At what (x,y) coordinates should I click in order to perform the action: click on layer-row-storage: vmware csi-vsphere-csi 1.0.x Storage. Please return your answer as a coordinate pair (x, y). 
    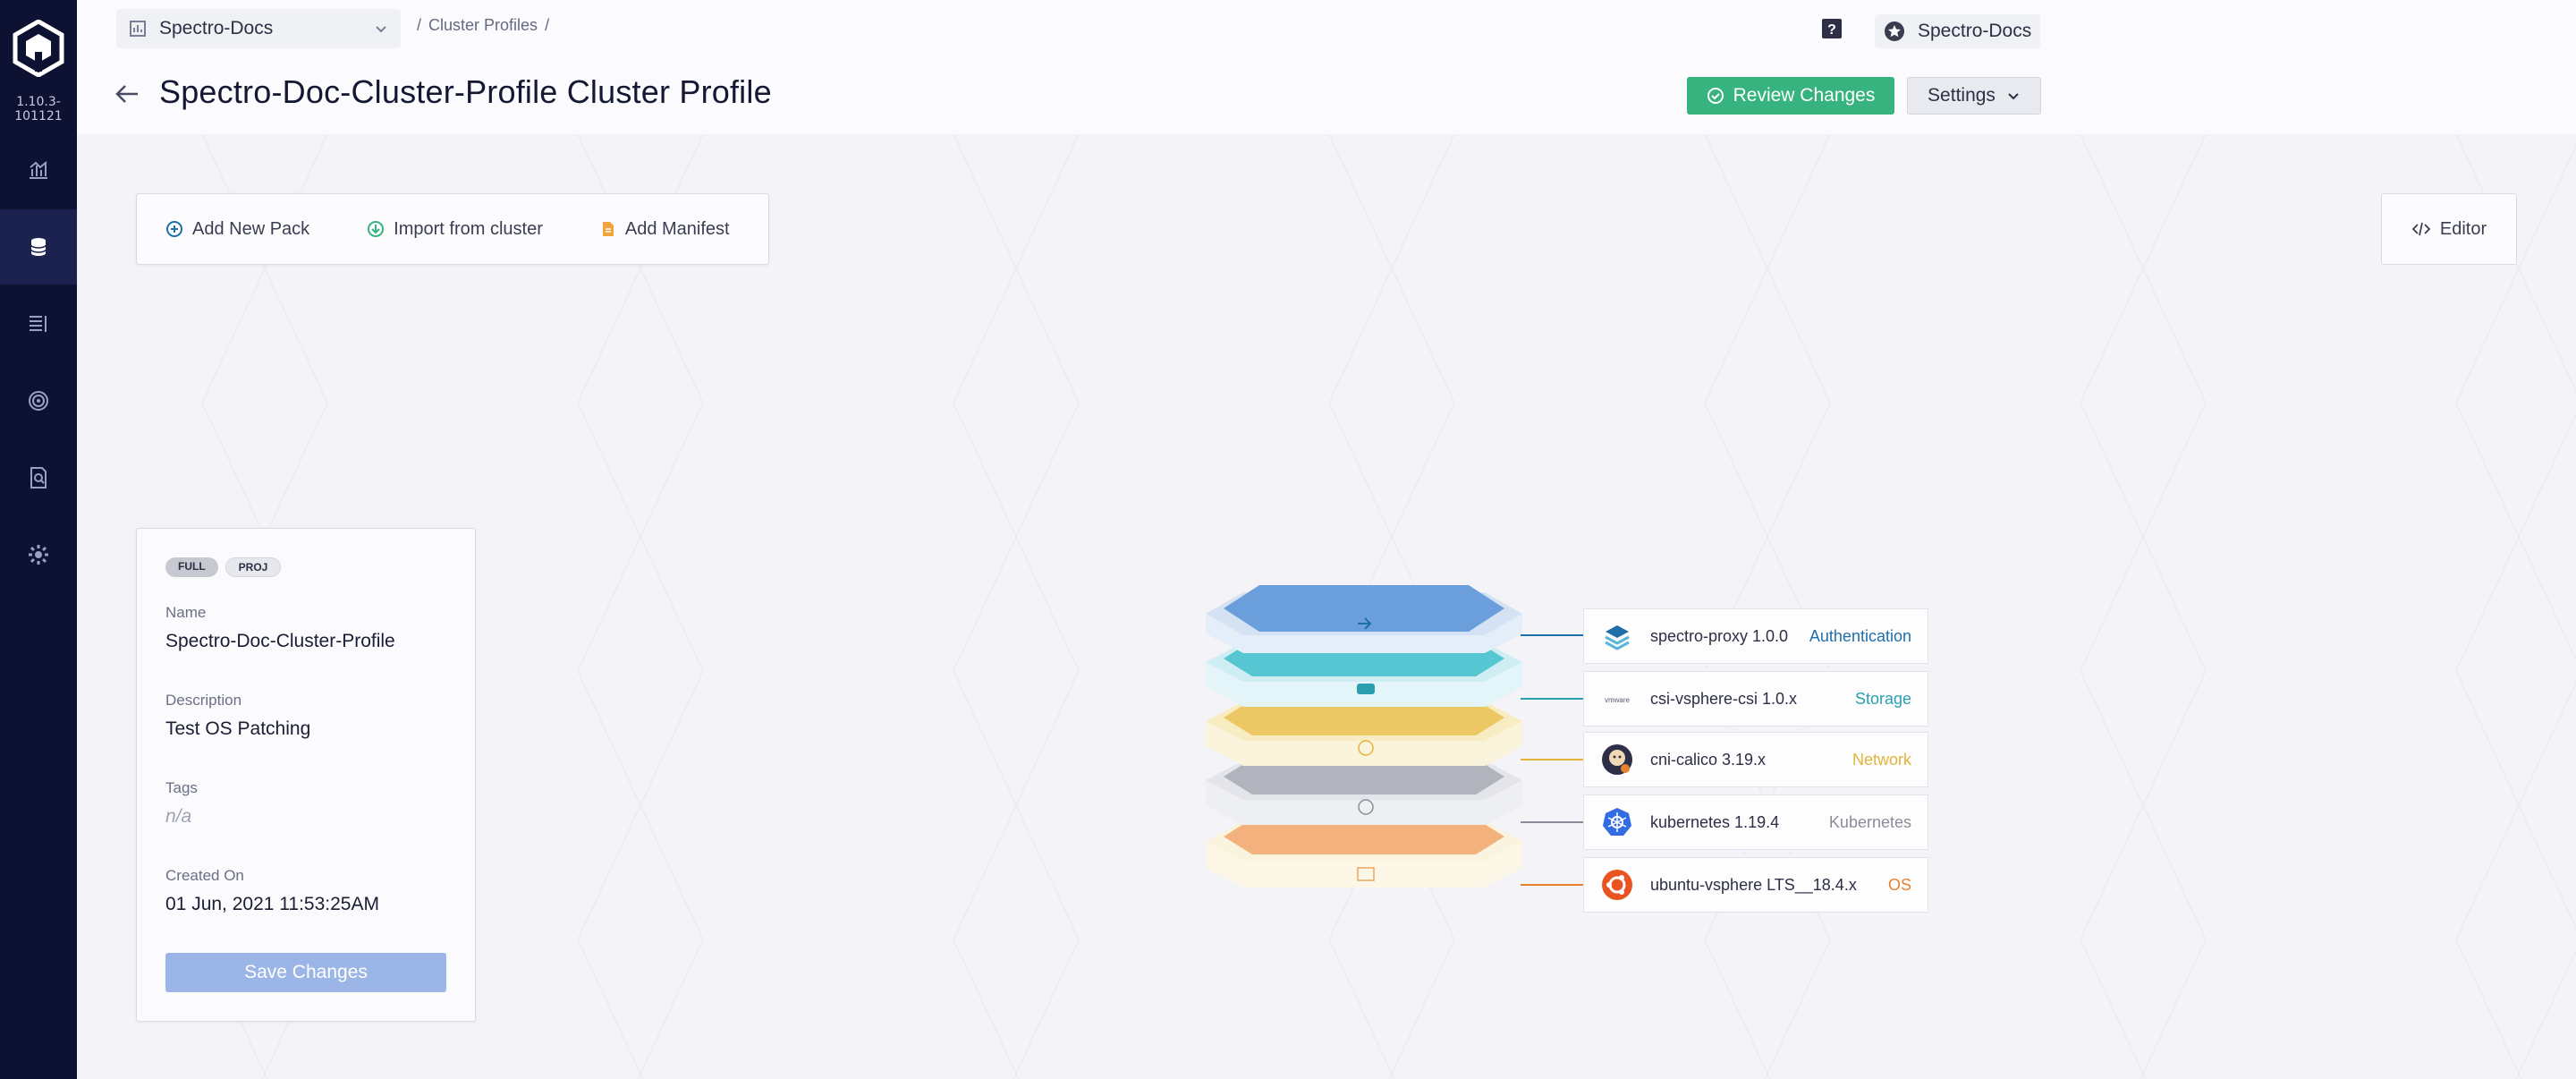
    Looking at the image, I should click on (1755, 698).